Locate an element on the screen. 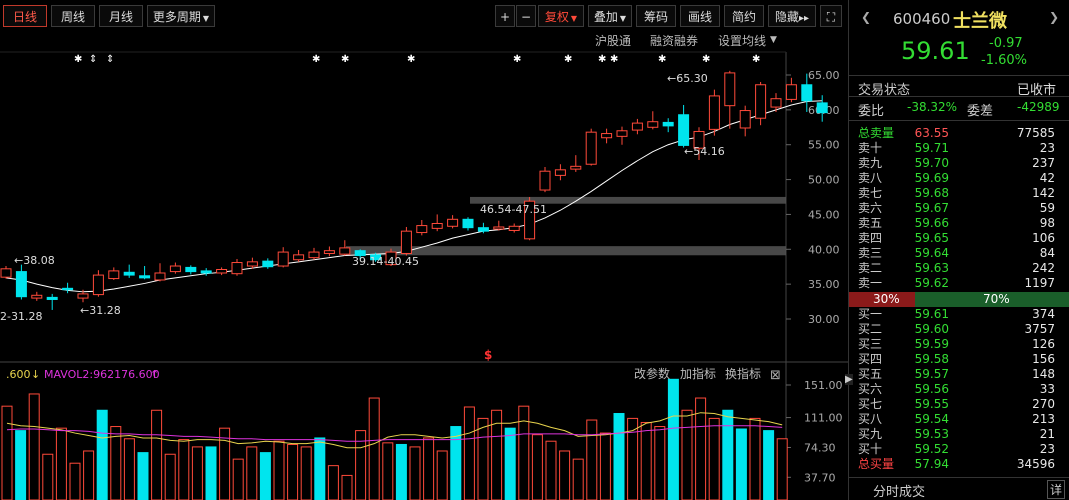  detail-button: 详 is located at coordinates (1056, 489).